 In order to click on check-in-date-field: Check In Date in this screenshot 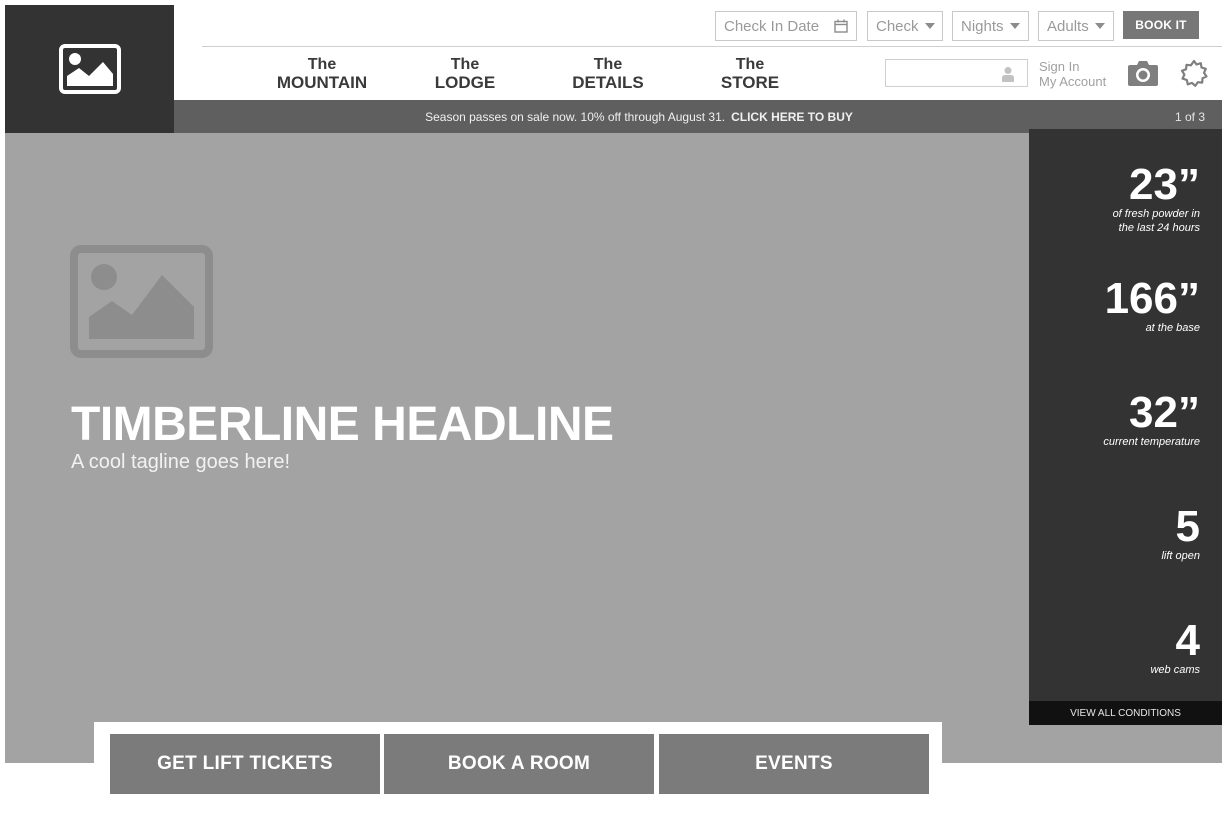, I will do `click(786, 26)`.